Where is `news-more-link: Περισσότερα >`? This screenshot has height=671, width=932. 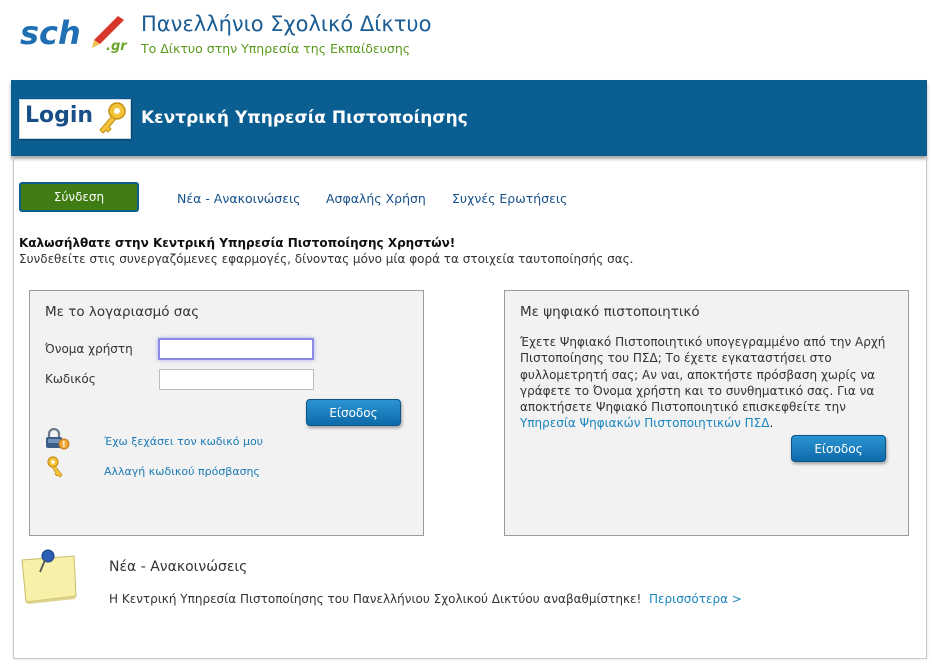
news-more-link: Περισσότερα > is located at coordinates (695, 599).